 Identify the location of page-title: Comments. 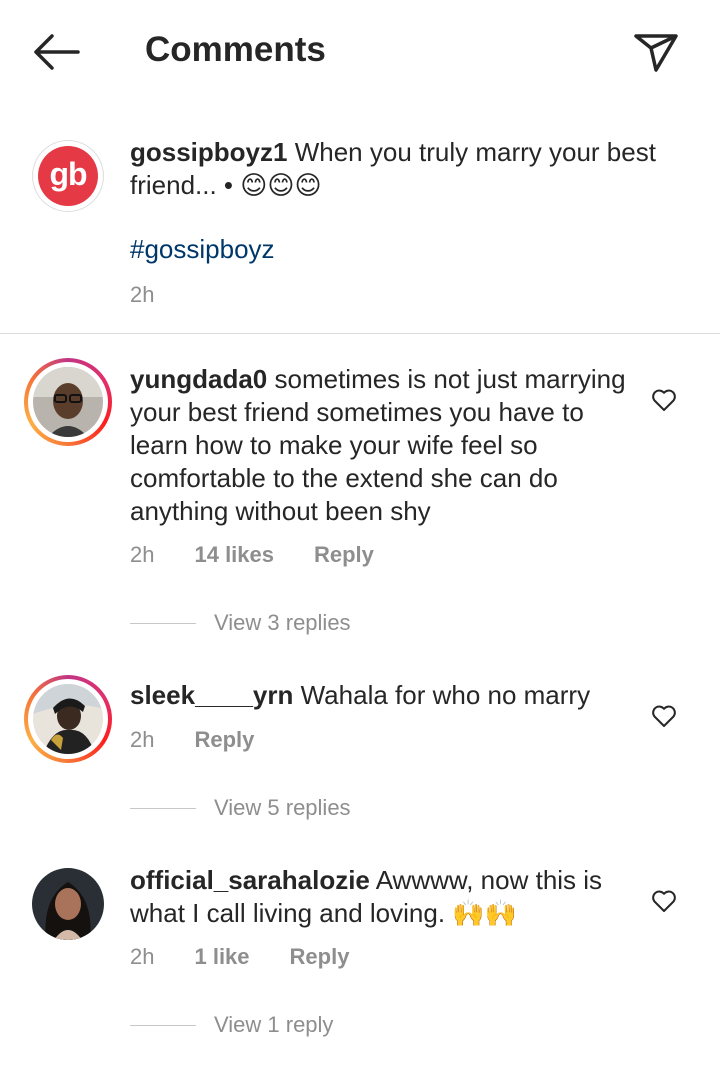
(235, 49).